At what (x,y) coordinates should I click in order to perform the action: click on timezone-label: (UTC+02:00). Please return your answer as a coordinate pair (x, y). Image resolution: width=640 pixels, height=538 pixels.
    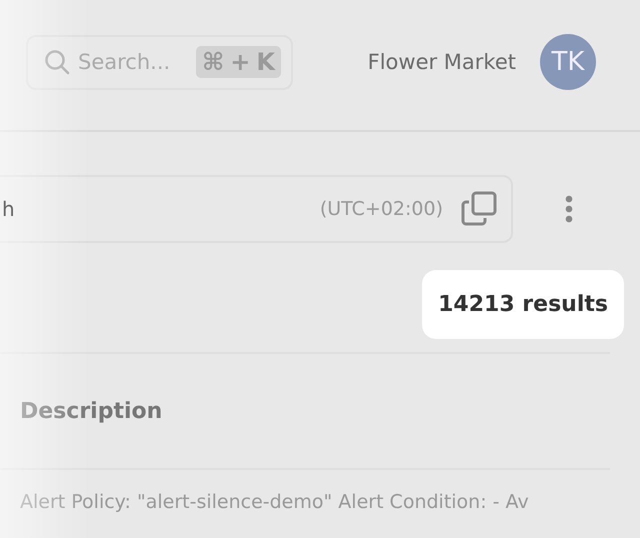
    Looking at the image, I should click on (381, 209).